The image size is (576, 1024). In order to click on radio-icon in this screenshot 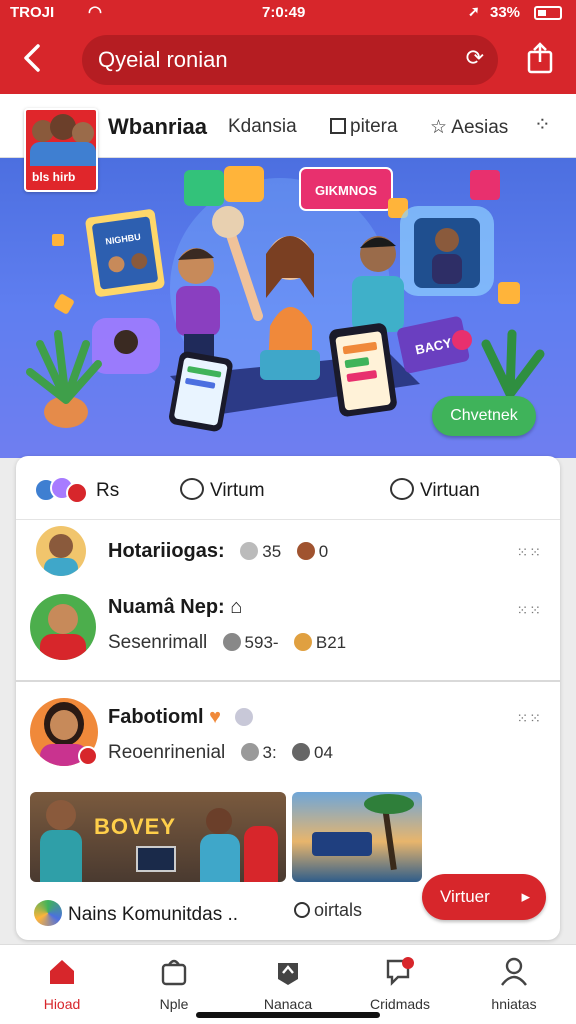, I will do `click(302, 910)`.